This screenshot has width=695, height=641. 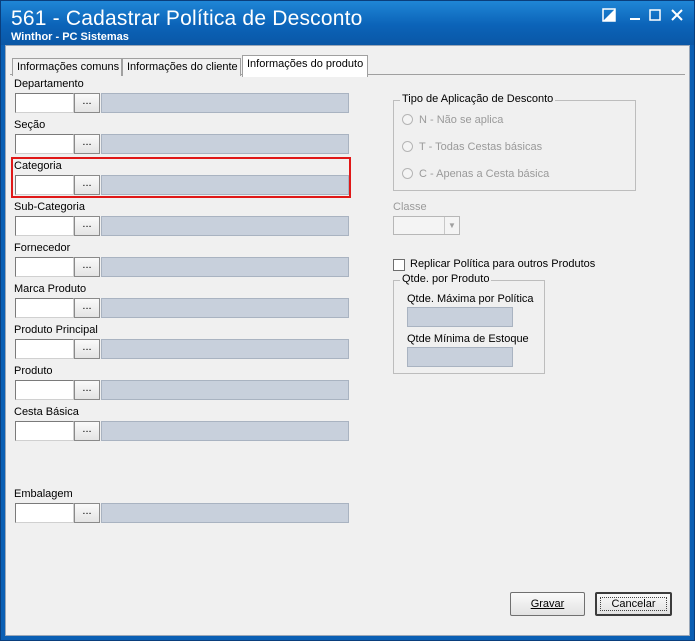 I want to click on secao-label: Seção, so click(x=30, y=125).